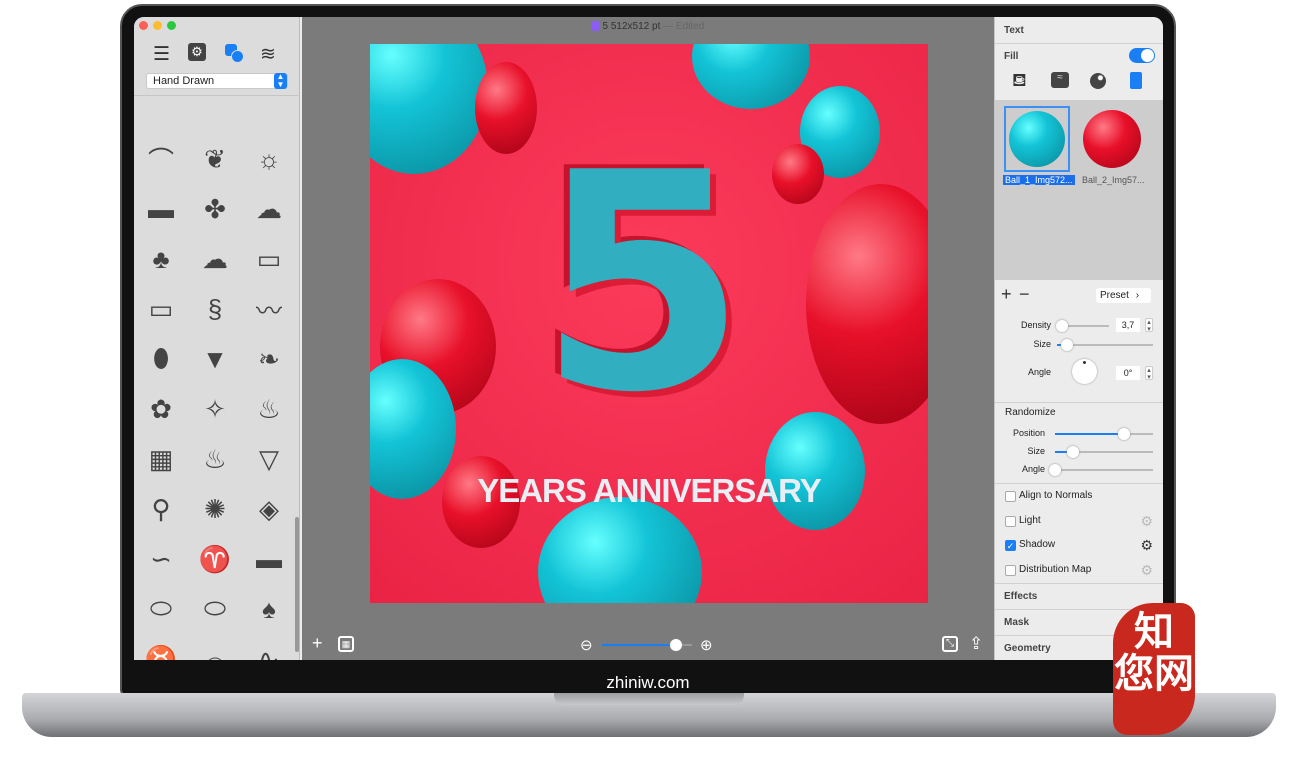 Image resolution: width=1298 pixels, height=779 pixels. What do you see at coordinates (1016, 622) in the screenshot?
I see `section-mask: Mask` at bounding box center [1016, 622].